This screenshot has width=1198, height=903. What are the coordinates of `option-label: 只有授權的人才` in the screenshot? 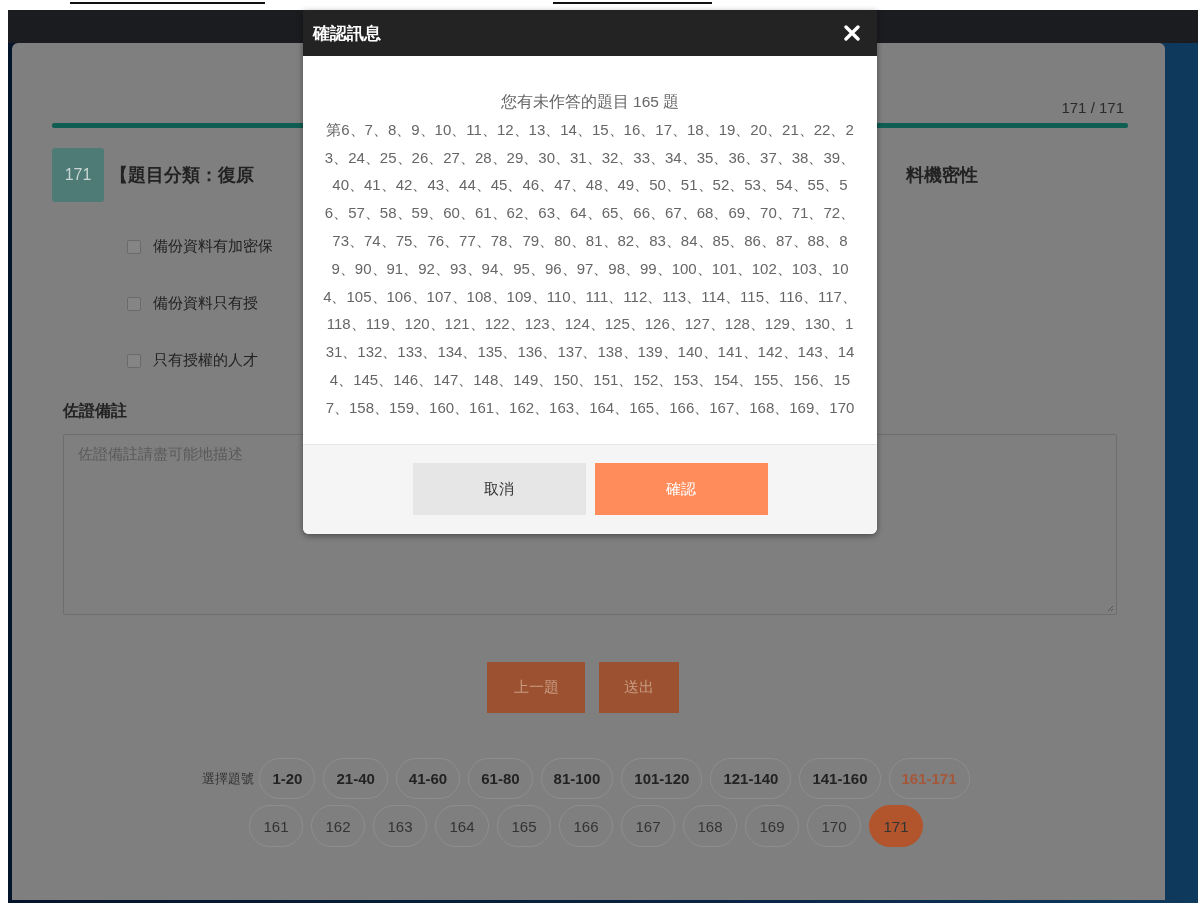 It's located at (205, 360).